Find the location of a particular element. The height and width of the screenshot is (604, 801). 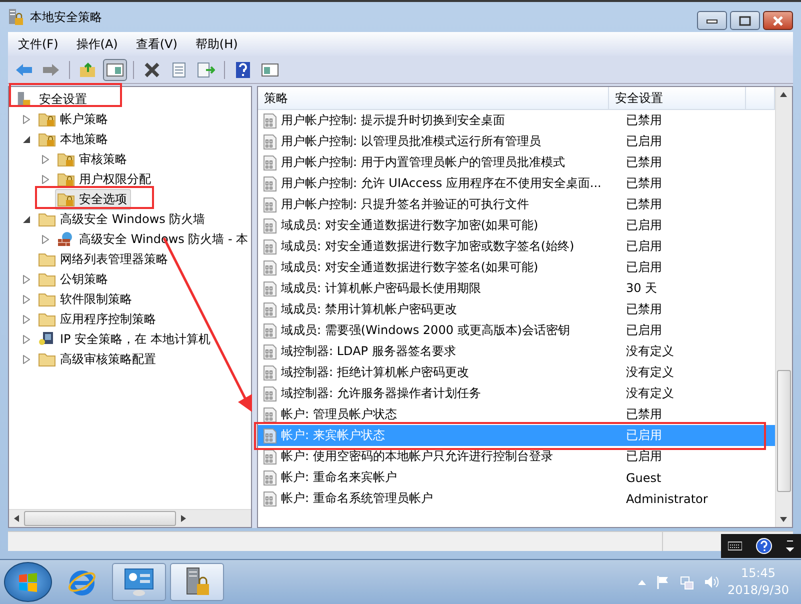

policy-row: 域成员: 需要强(Windows 2000 或更高版本)会话密钥 已启用 is located at coordinates (516, 330).